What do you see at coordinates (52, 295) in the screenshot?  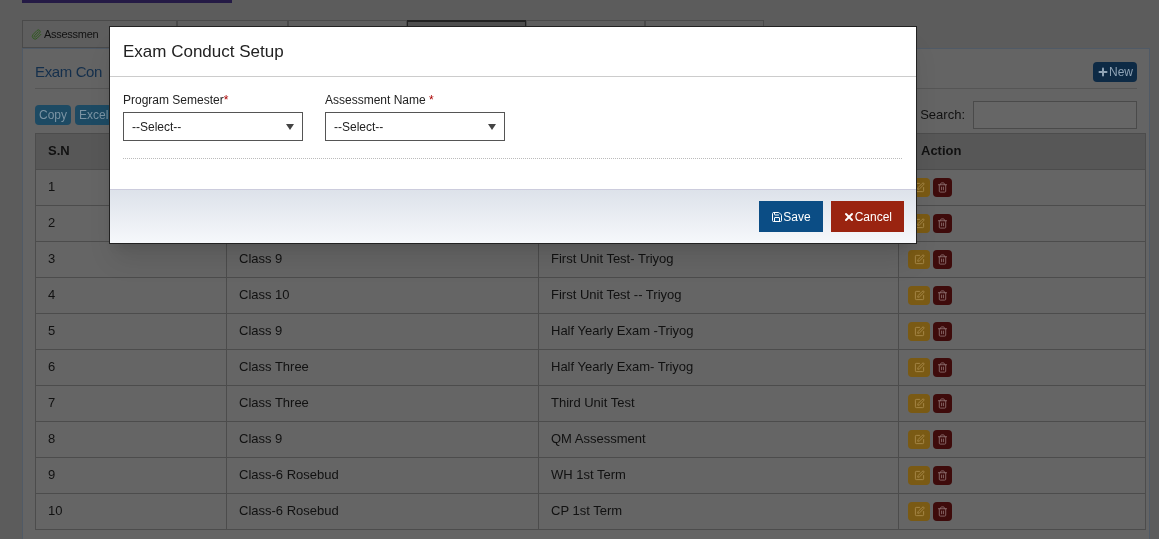 I see `table-cell: 4` at bounding box center [52, 295].